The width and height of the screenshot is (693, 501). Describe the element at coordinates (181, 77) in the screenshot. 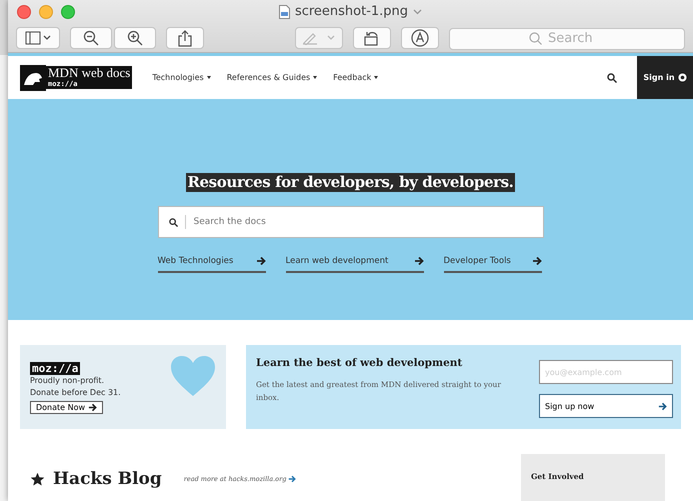

I see `nav-menu: Technologies` at that location.